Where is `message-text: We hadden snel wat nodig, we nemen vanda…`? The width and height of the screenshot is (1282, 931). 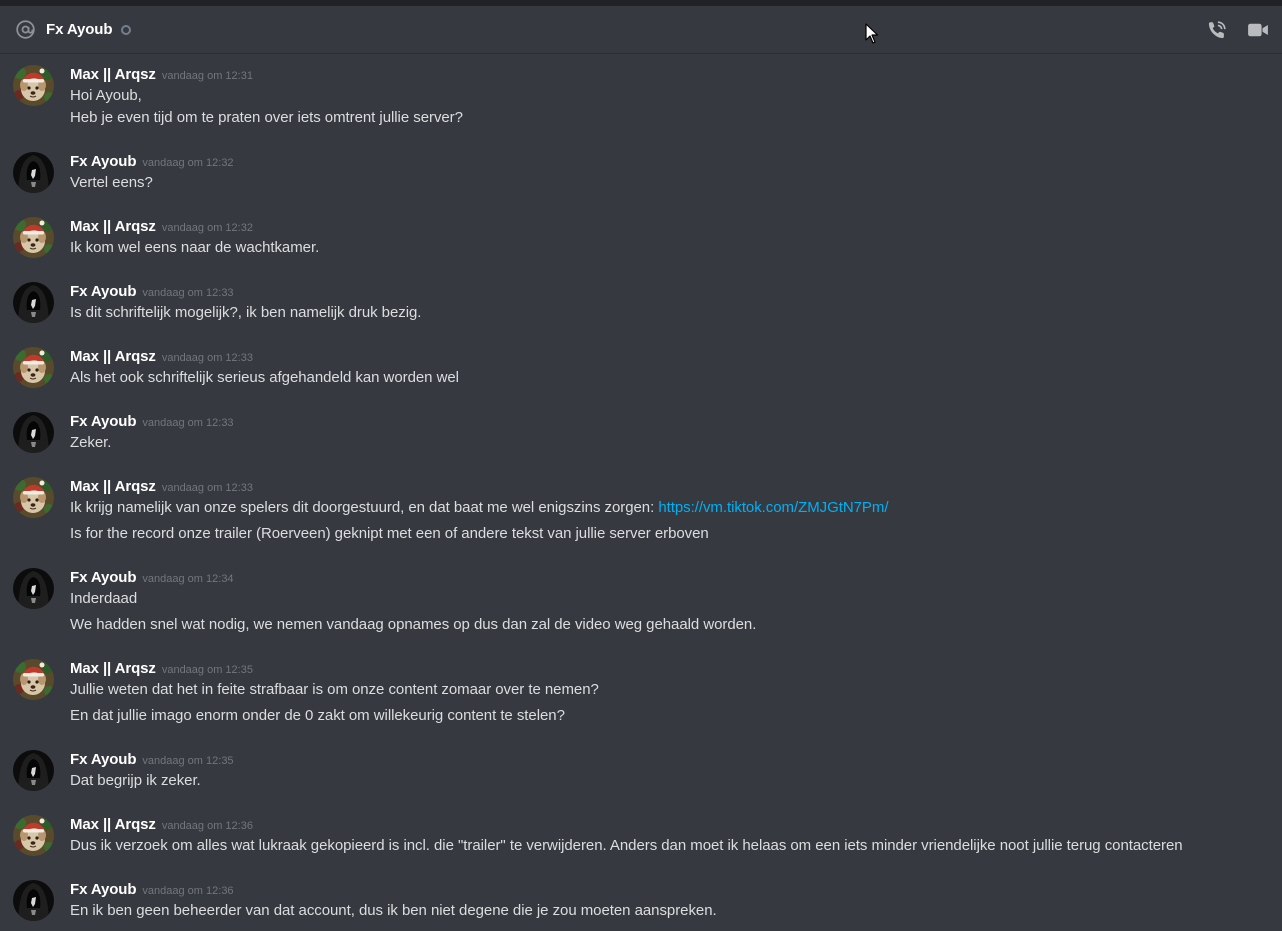 message-text: We hadden snel wat nodig, we nemen vanda… is located at coordinates (413, 624).